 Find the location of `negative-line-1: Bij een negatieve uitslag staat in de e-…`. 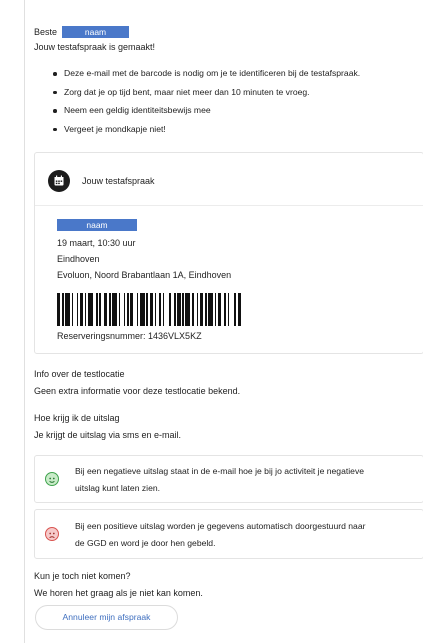

negative-line-1: Bij een negatieve uitslag staat in de e-… is located at coordinates (220, 471).